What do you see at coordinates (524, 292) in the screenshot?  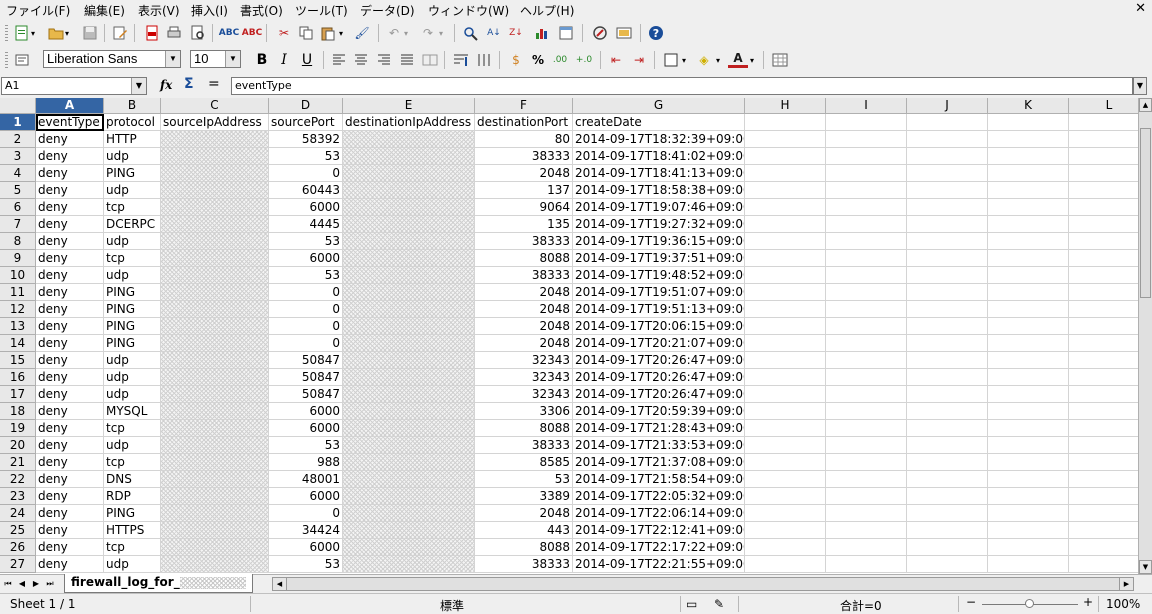 I see `table-cell: 2048` at bounding box center [524, 292].